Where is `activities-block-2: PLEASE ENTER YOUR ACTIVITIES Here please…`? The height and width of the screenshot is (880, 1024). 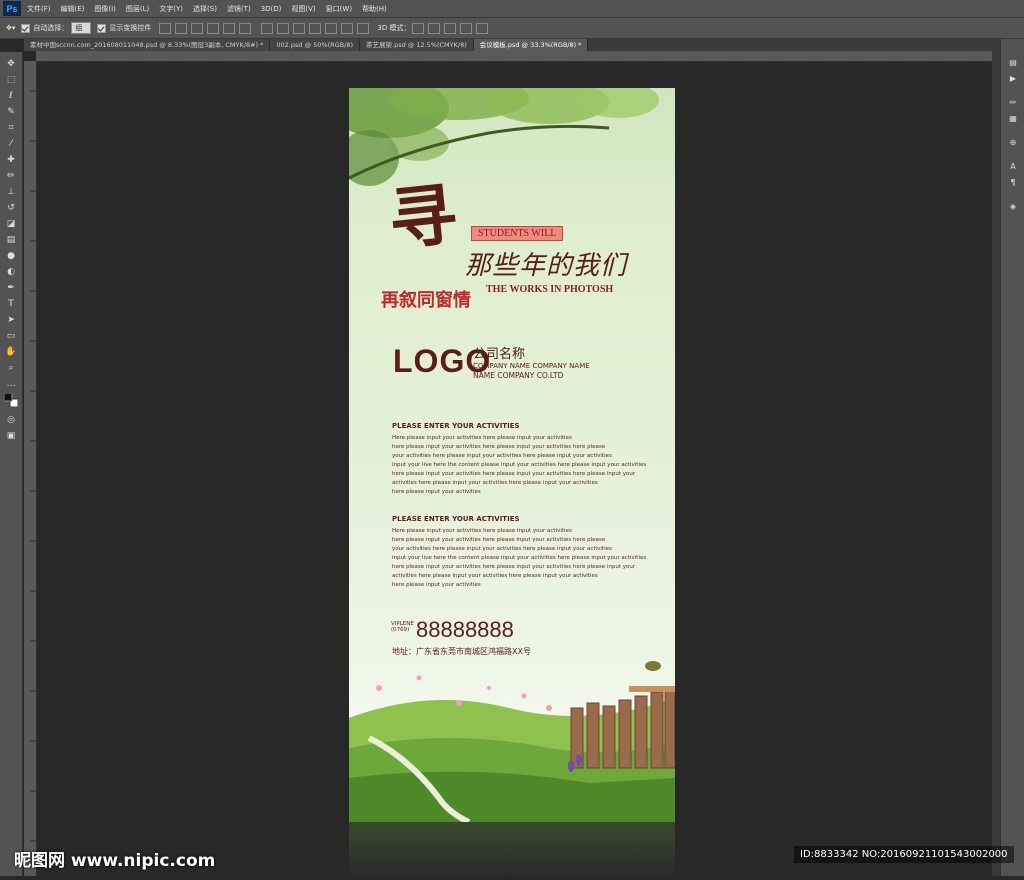 activities-block-2: PLEASE ENTER YOUR ACTIVITIES Here please… is located at coordinates (519, 552).